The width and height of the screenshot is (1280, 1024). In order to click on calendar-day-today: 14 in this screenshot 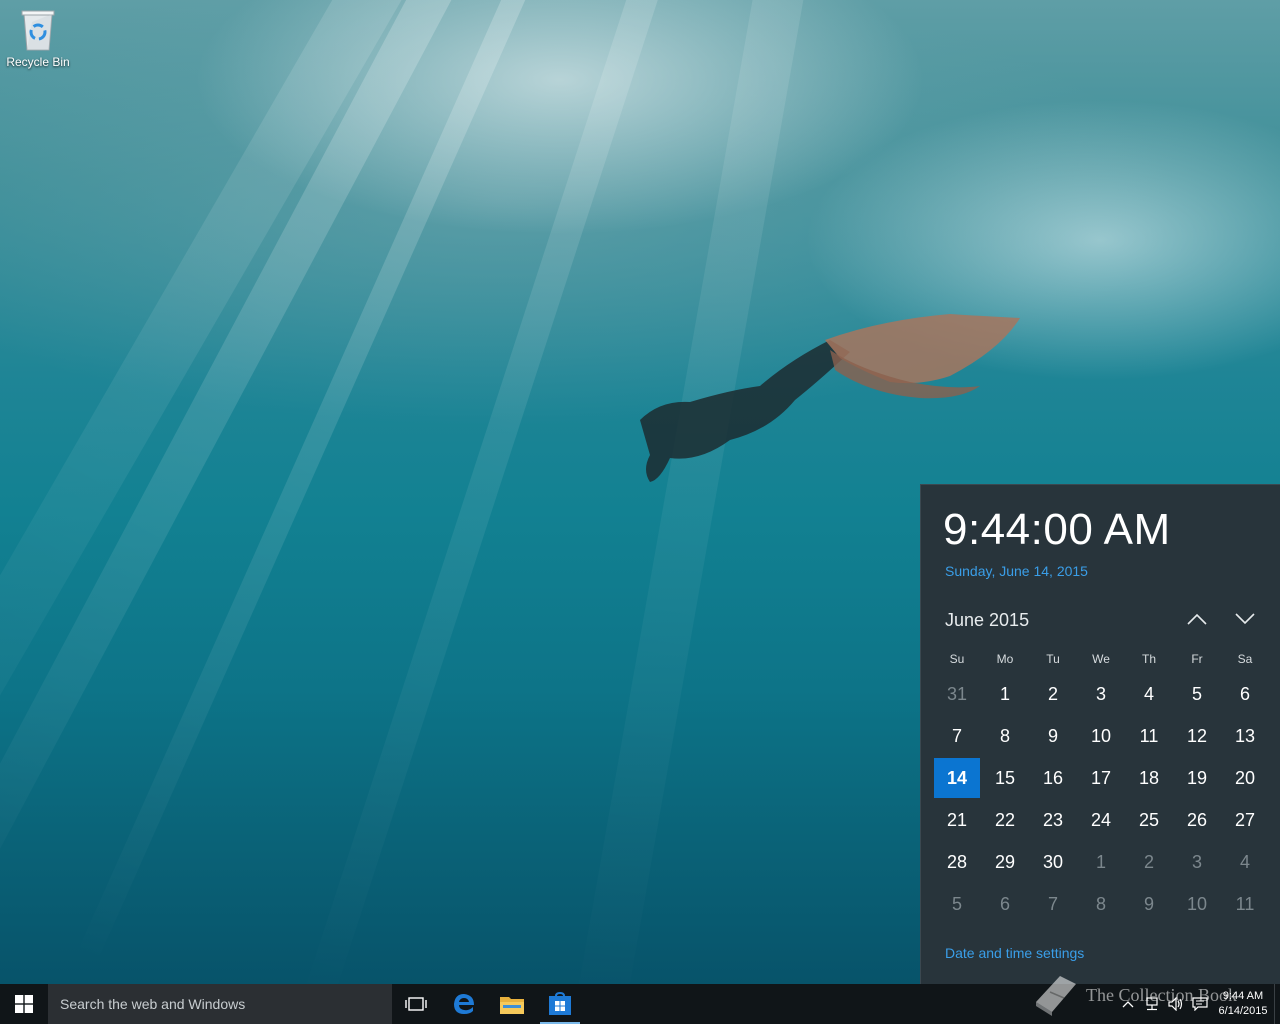, I will do `click(957, 778)`.